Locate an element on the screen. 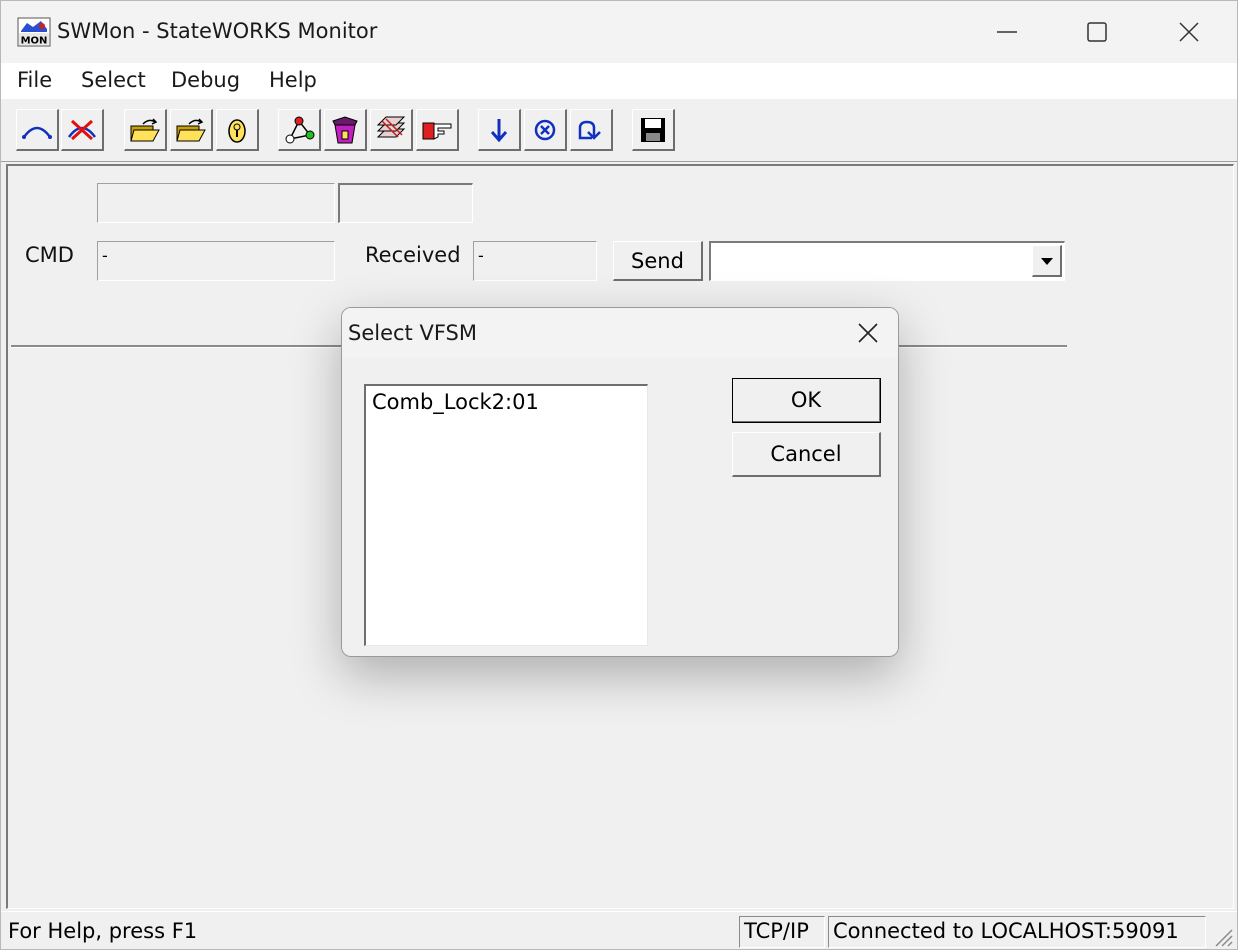 The width and height of the screenshot is (1238, 950). step-over-icon is located at coordinates (589, 130).